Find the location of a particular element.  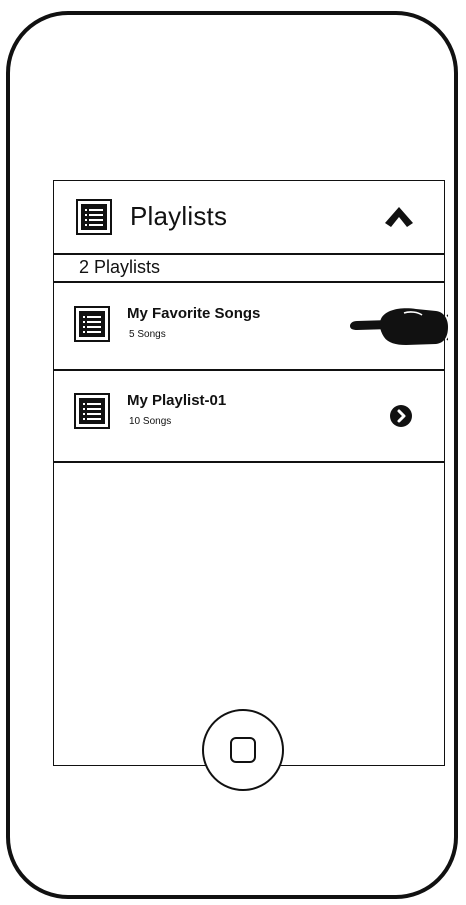

pointing-hand-icon is located at coordinates (399, 326).